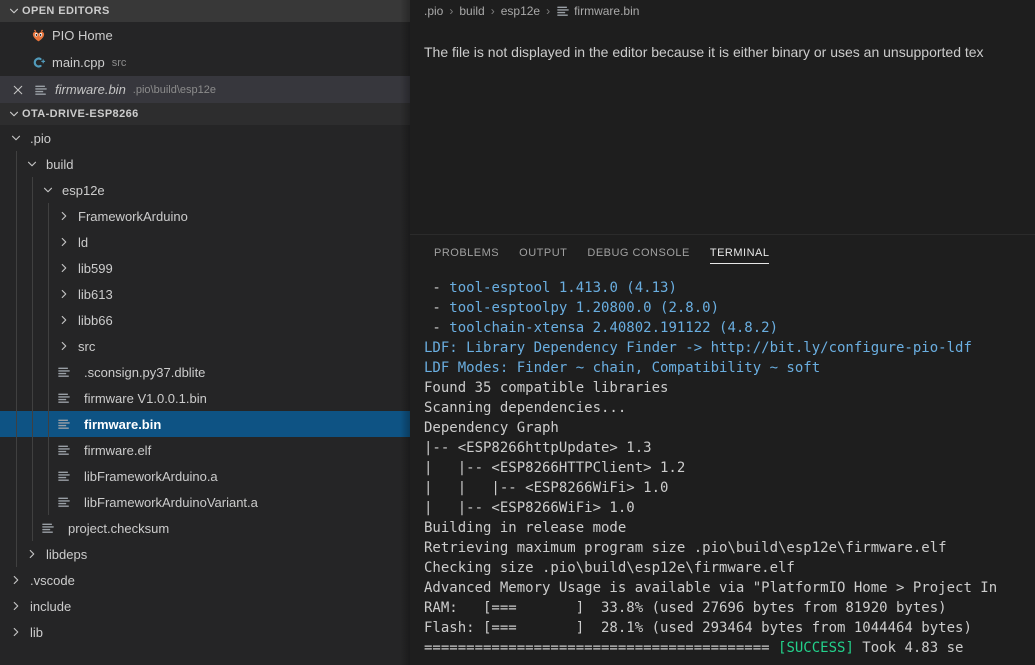 This screenshot has height=665, width=1035. What do you see at coordinates (205, 216) in the screenshot?
I see `tree-folder-row: FrameworkArduino` at bounding box center [205, 216].